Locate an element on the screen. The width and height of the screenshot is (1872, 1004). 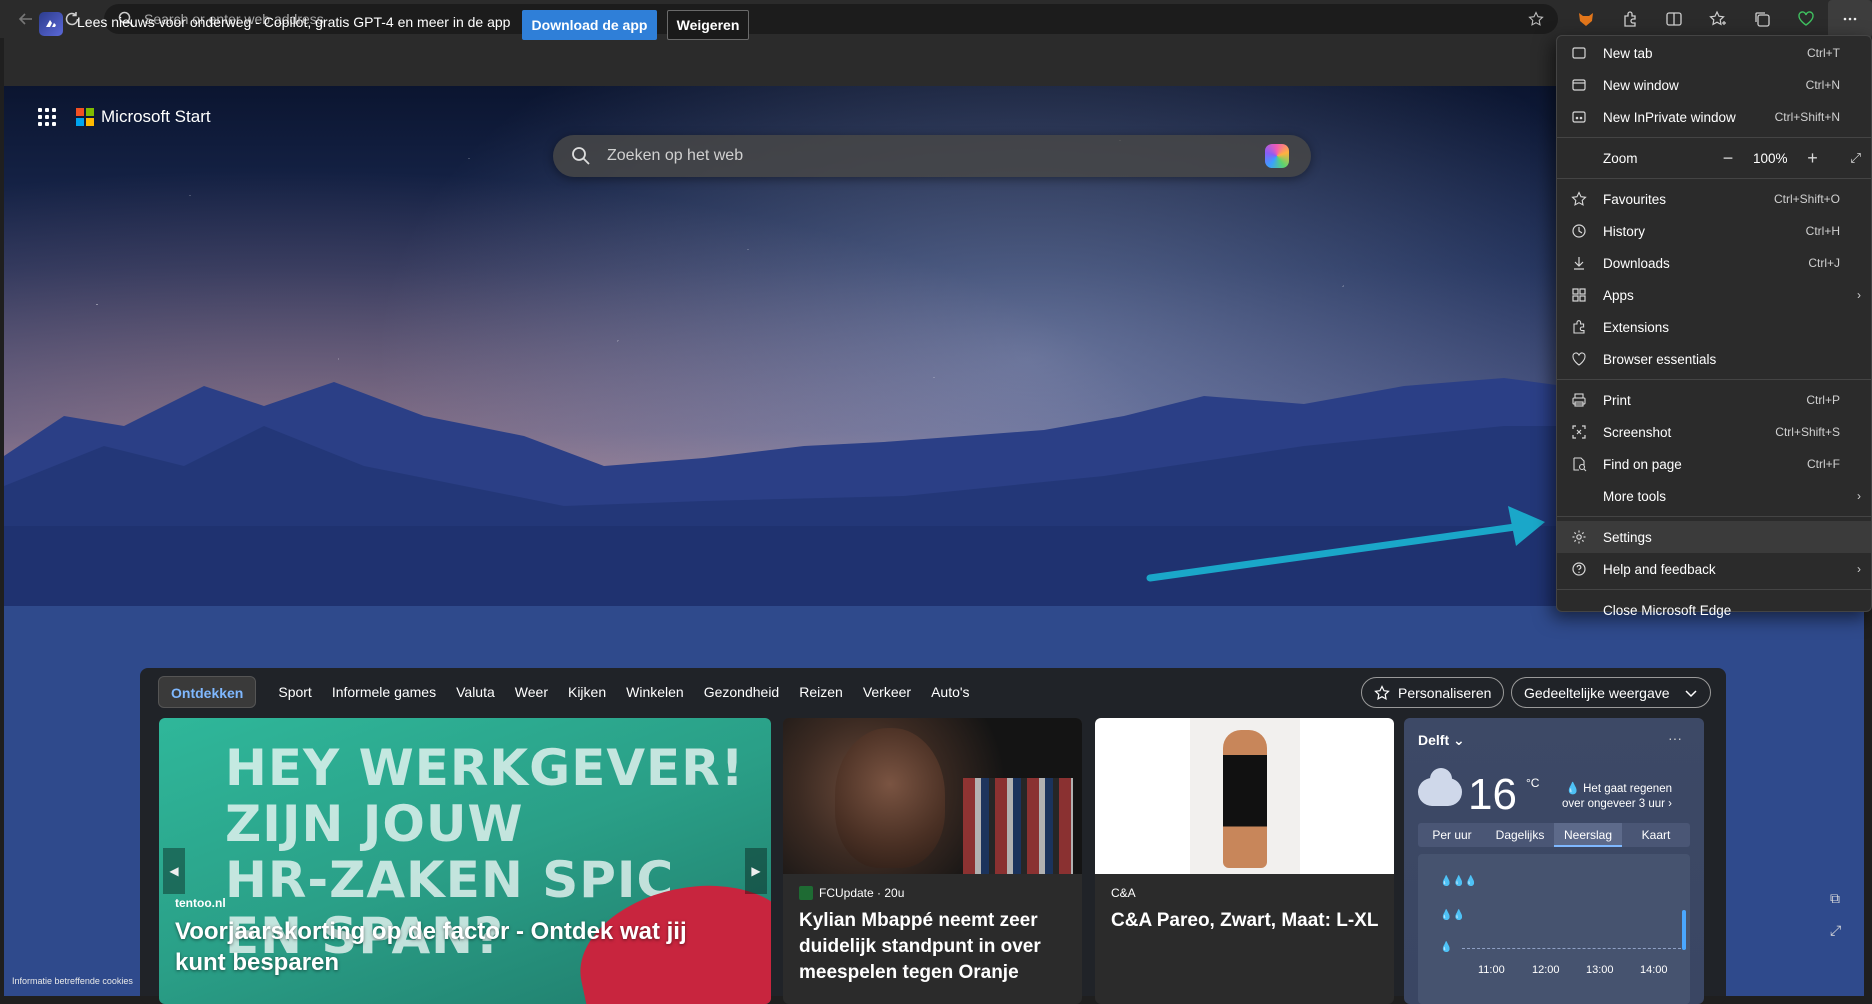
fox-extension-icon is located at coordinates (1586, 19).